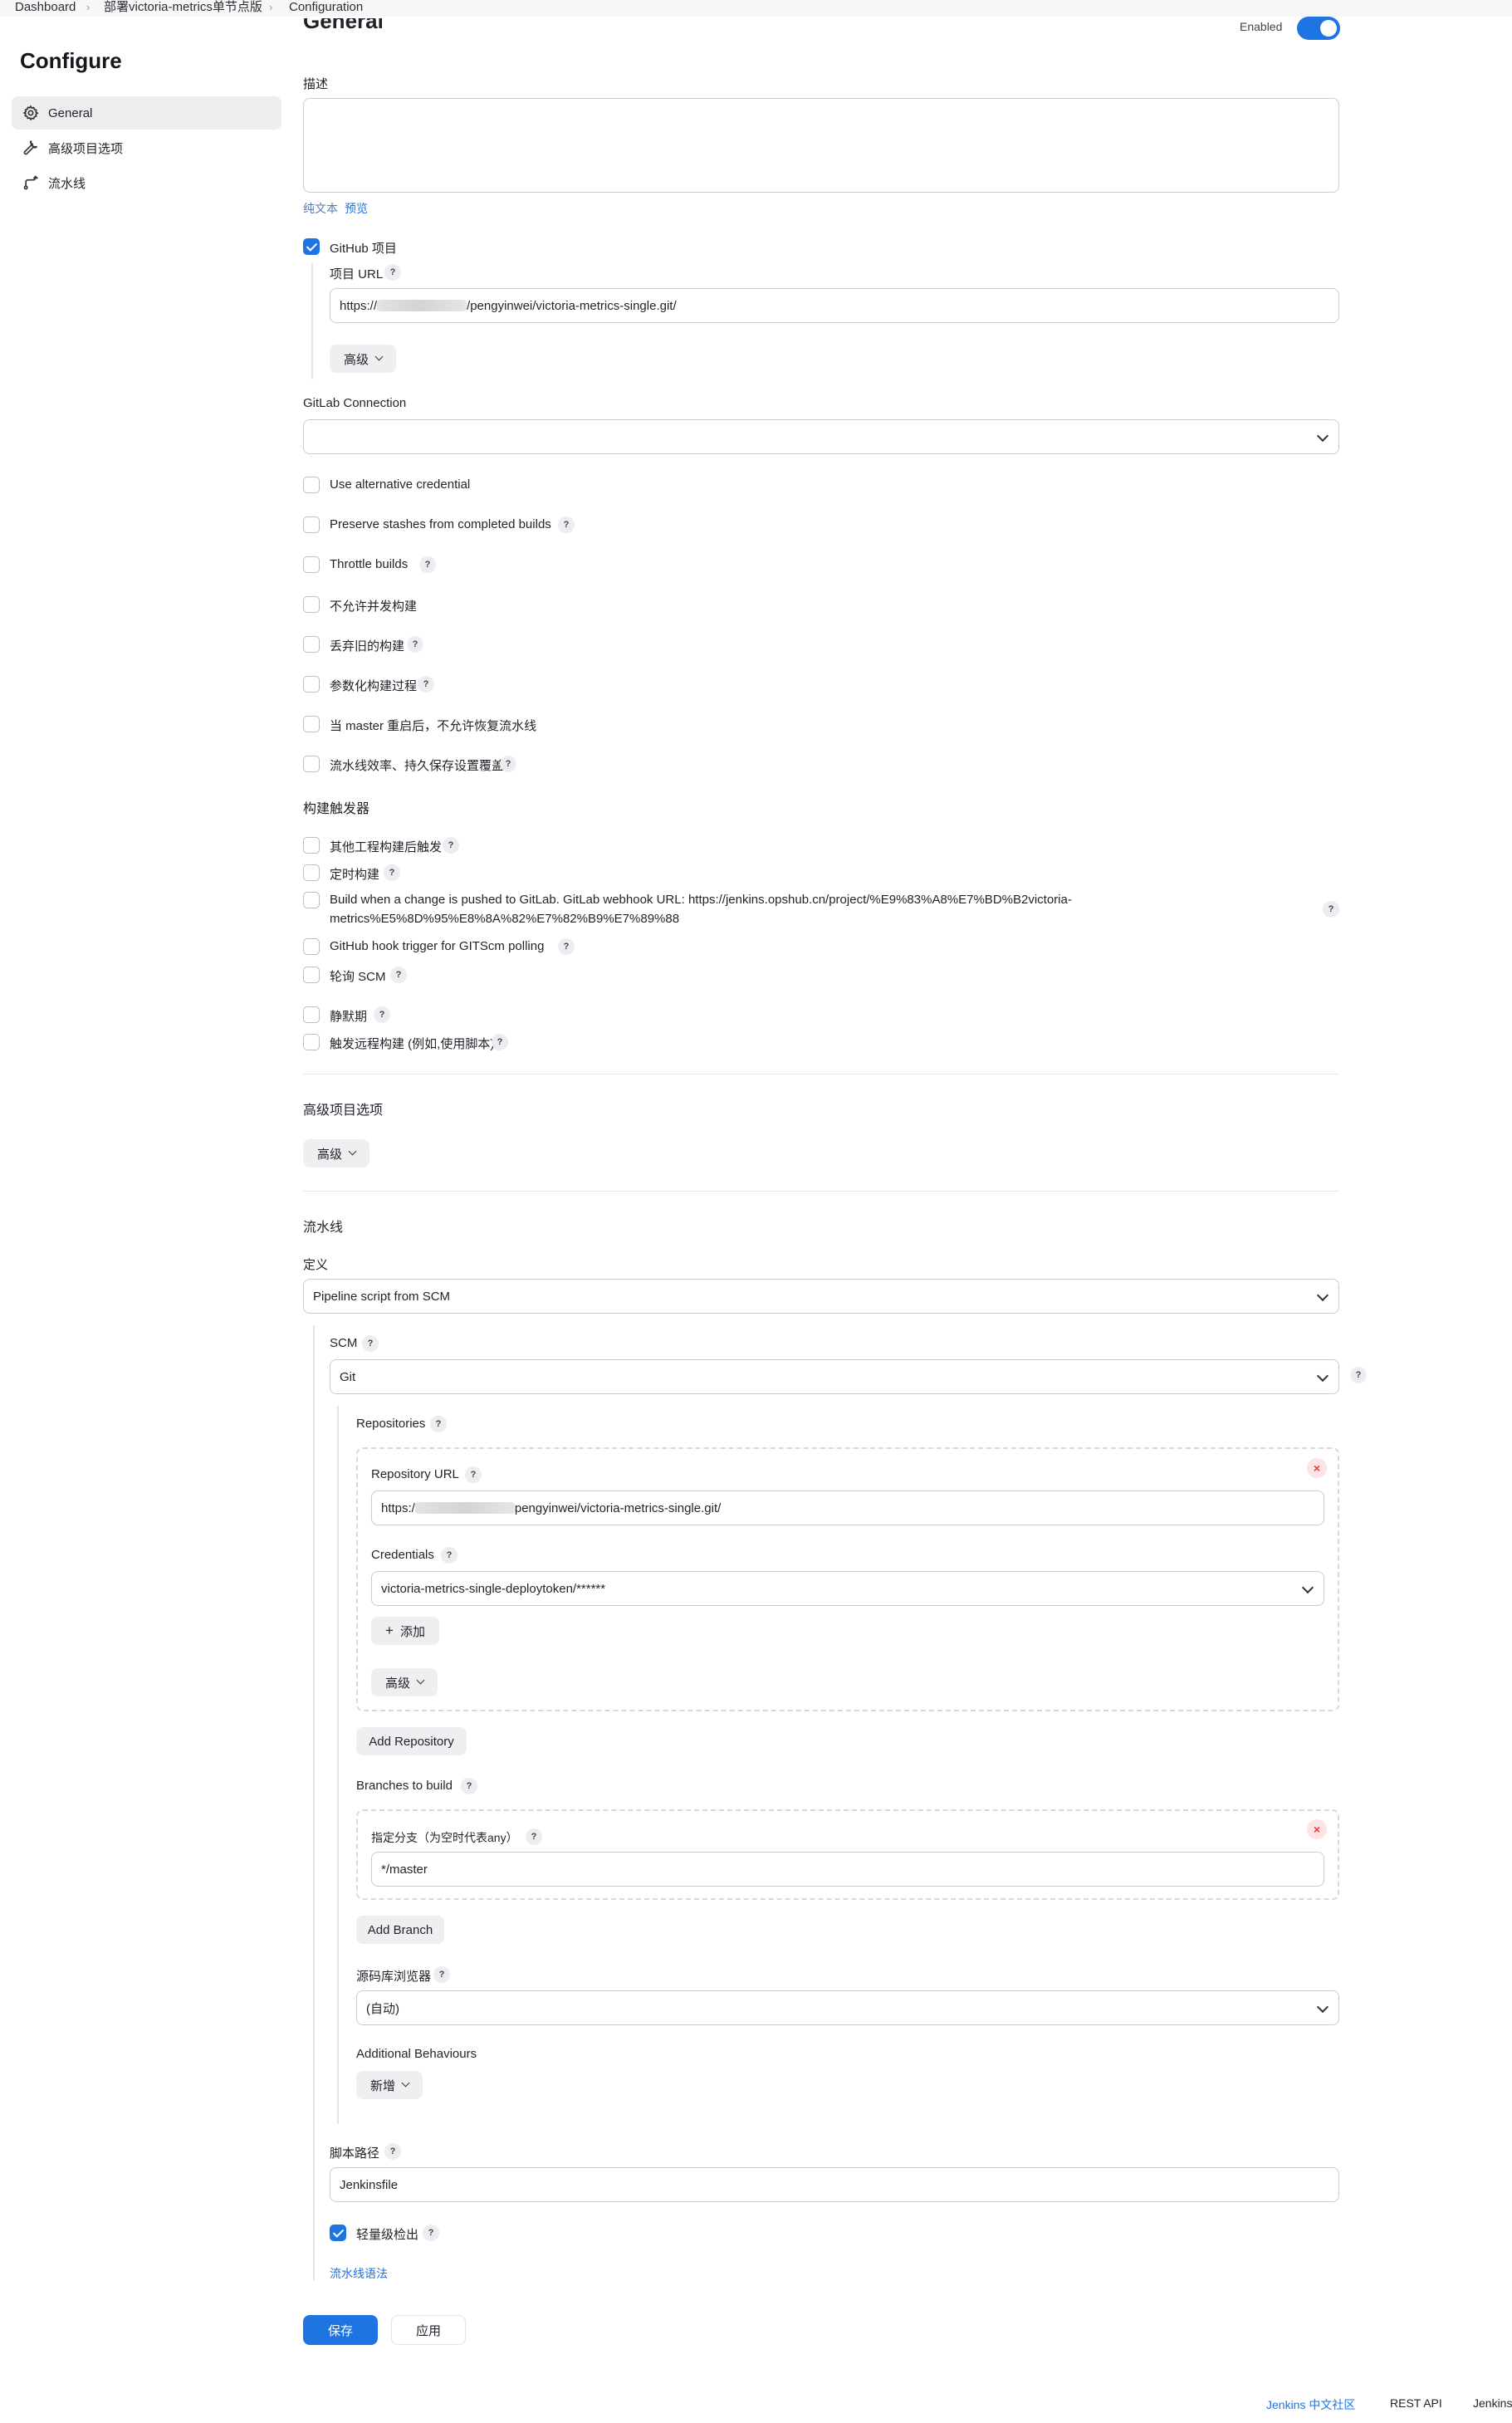 This screenshot has height=2423, width=1512. What do you see at coordinates (183, 7) in the screenshot?
I see `breadcrumb-job: 部署victoria-metrics单节点版` at bounding box center [183, 7].